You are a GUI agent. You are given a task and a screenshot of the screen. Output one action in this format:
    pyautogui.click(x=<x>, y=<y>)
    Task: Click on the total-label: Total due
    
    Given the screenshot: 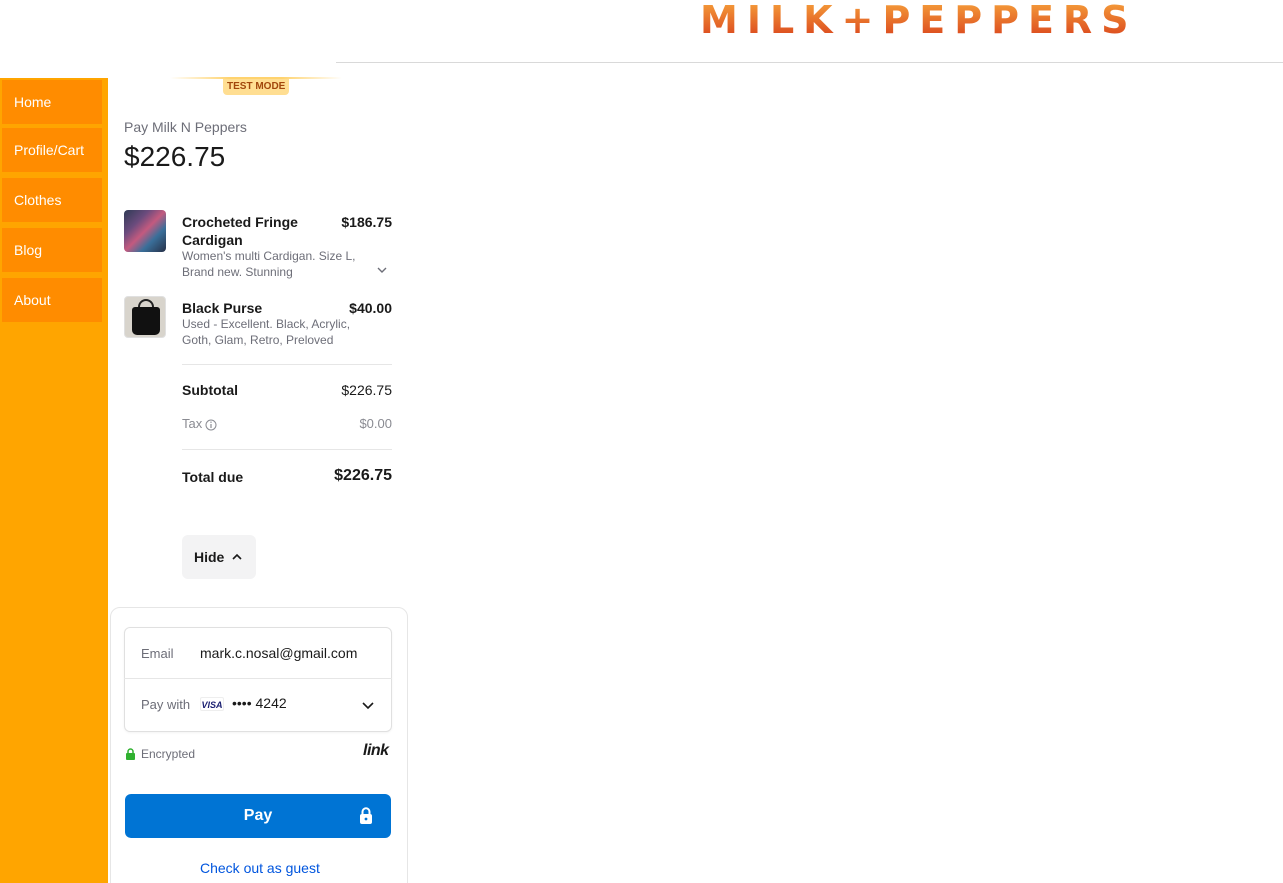 What is the action you would take?
    pyautogui.click(x=213, y=477)
    